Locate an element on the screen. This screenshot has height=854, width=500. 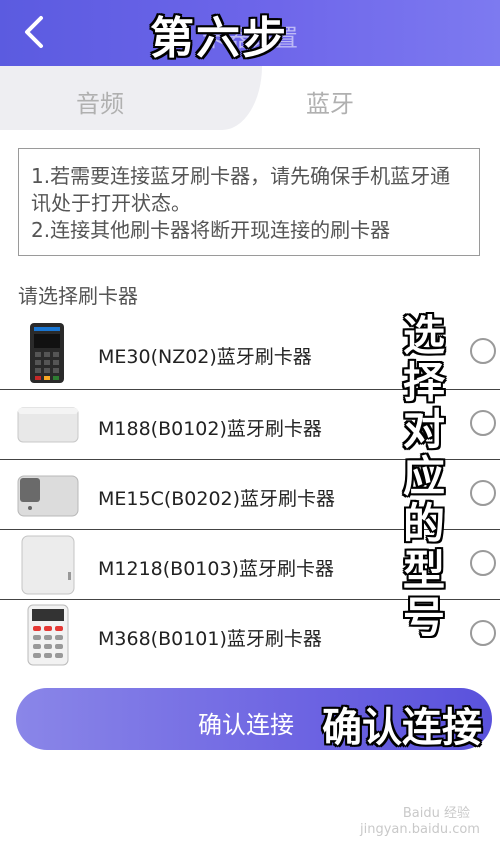
keypad-reader-icon is located at coordinates (48, 635).